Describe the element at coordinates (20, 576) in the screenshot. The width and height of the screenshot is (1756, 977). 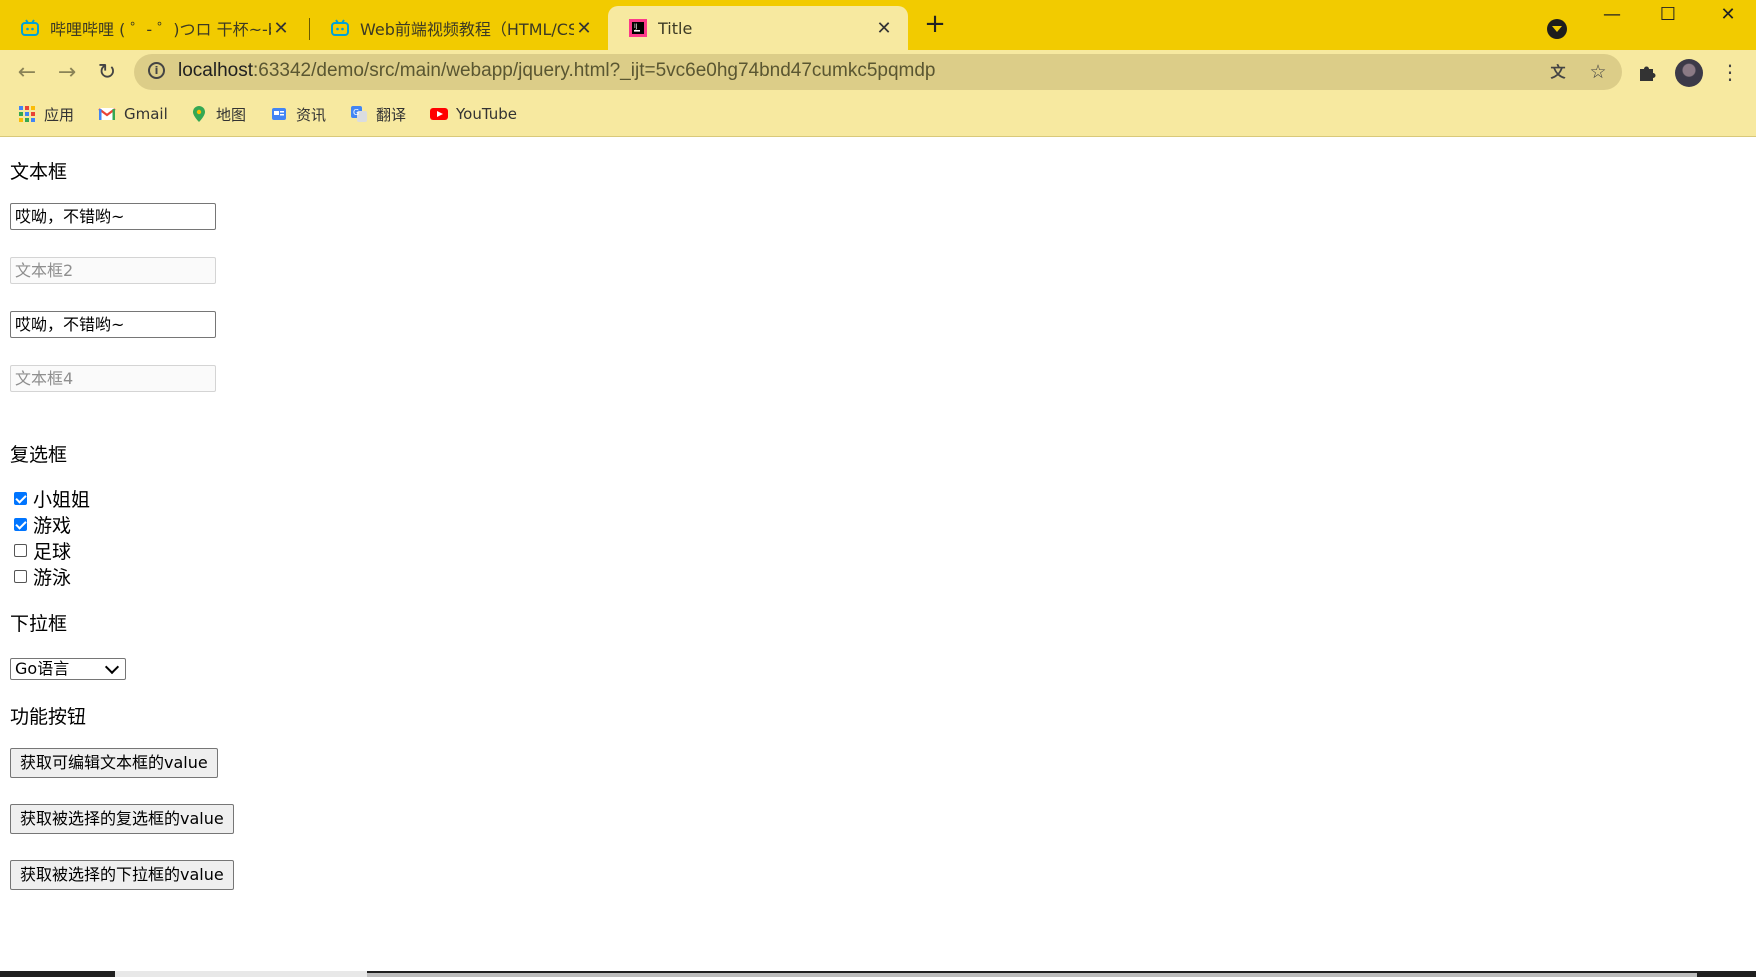
I see `checkbox-swimming` at that location.